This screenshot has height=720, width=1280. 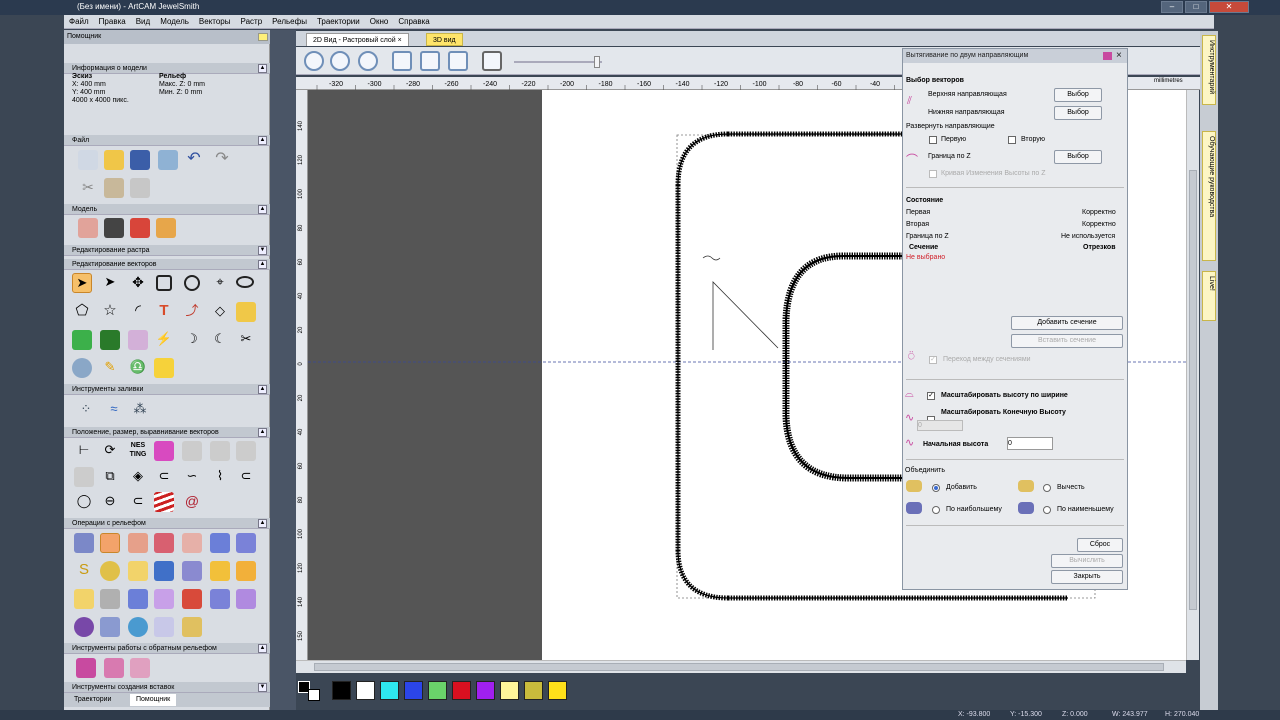 What do you see at coordinates (262, 250) in the screenshot?
I see `expand-icon: ▼` at bounding box center [262, 250].